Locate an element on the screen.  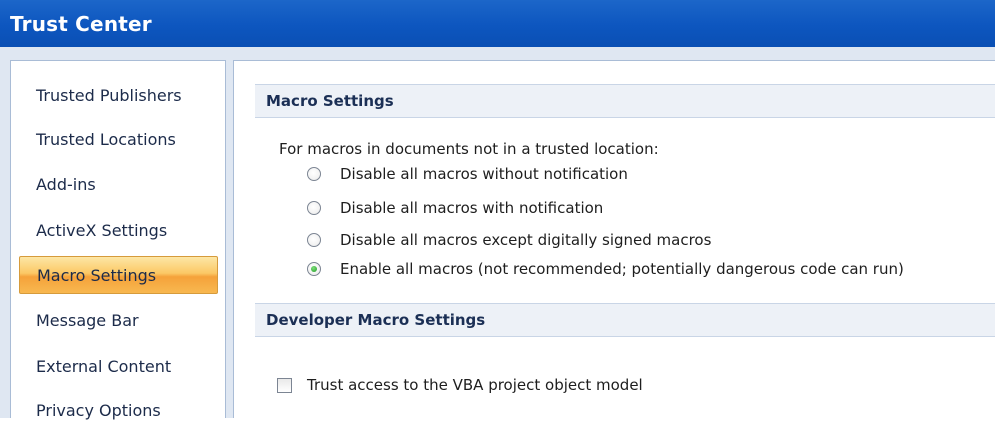
macro-settings-header: Macro Settings is located at coordinates (625, 101).